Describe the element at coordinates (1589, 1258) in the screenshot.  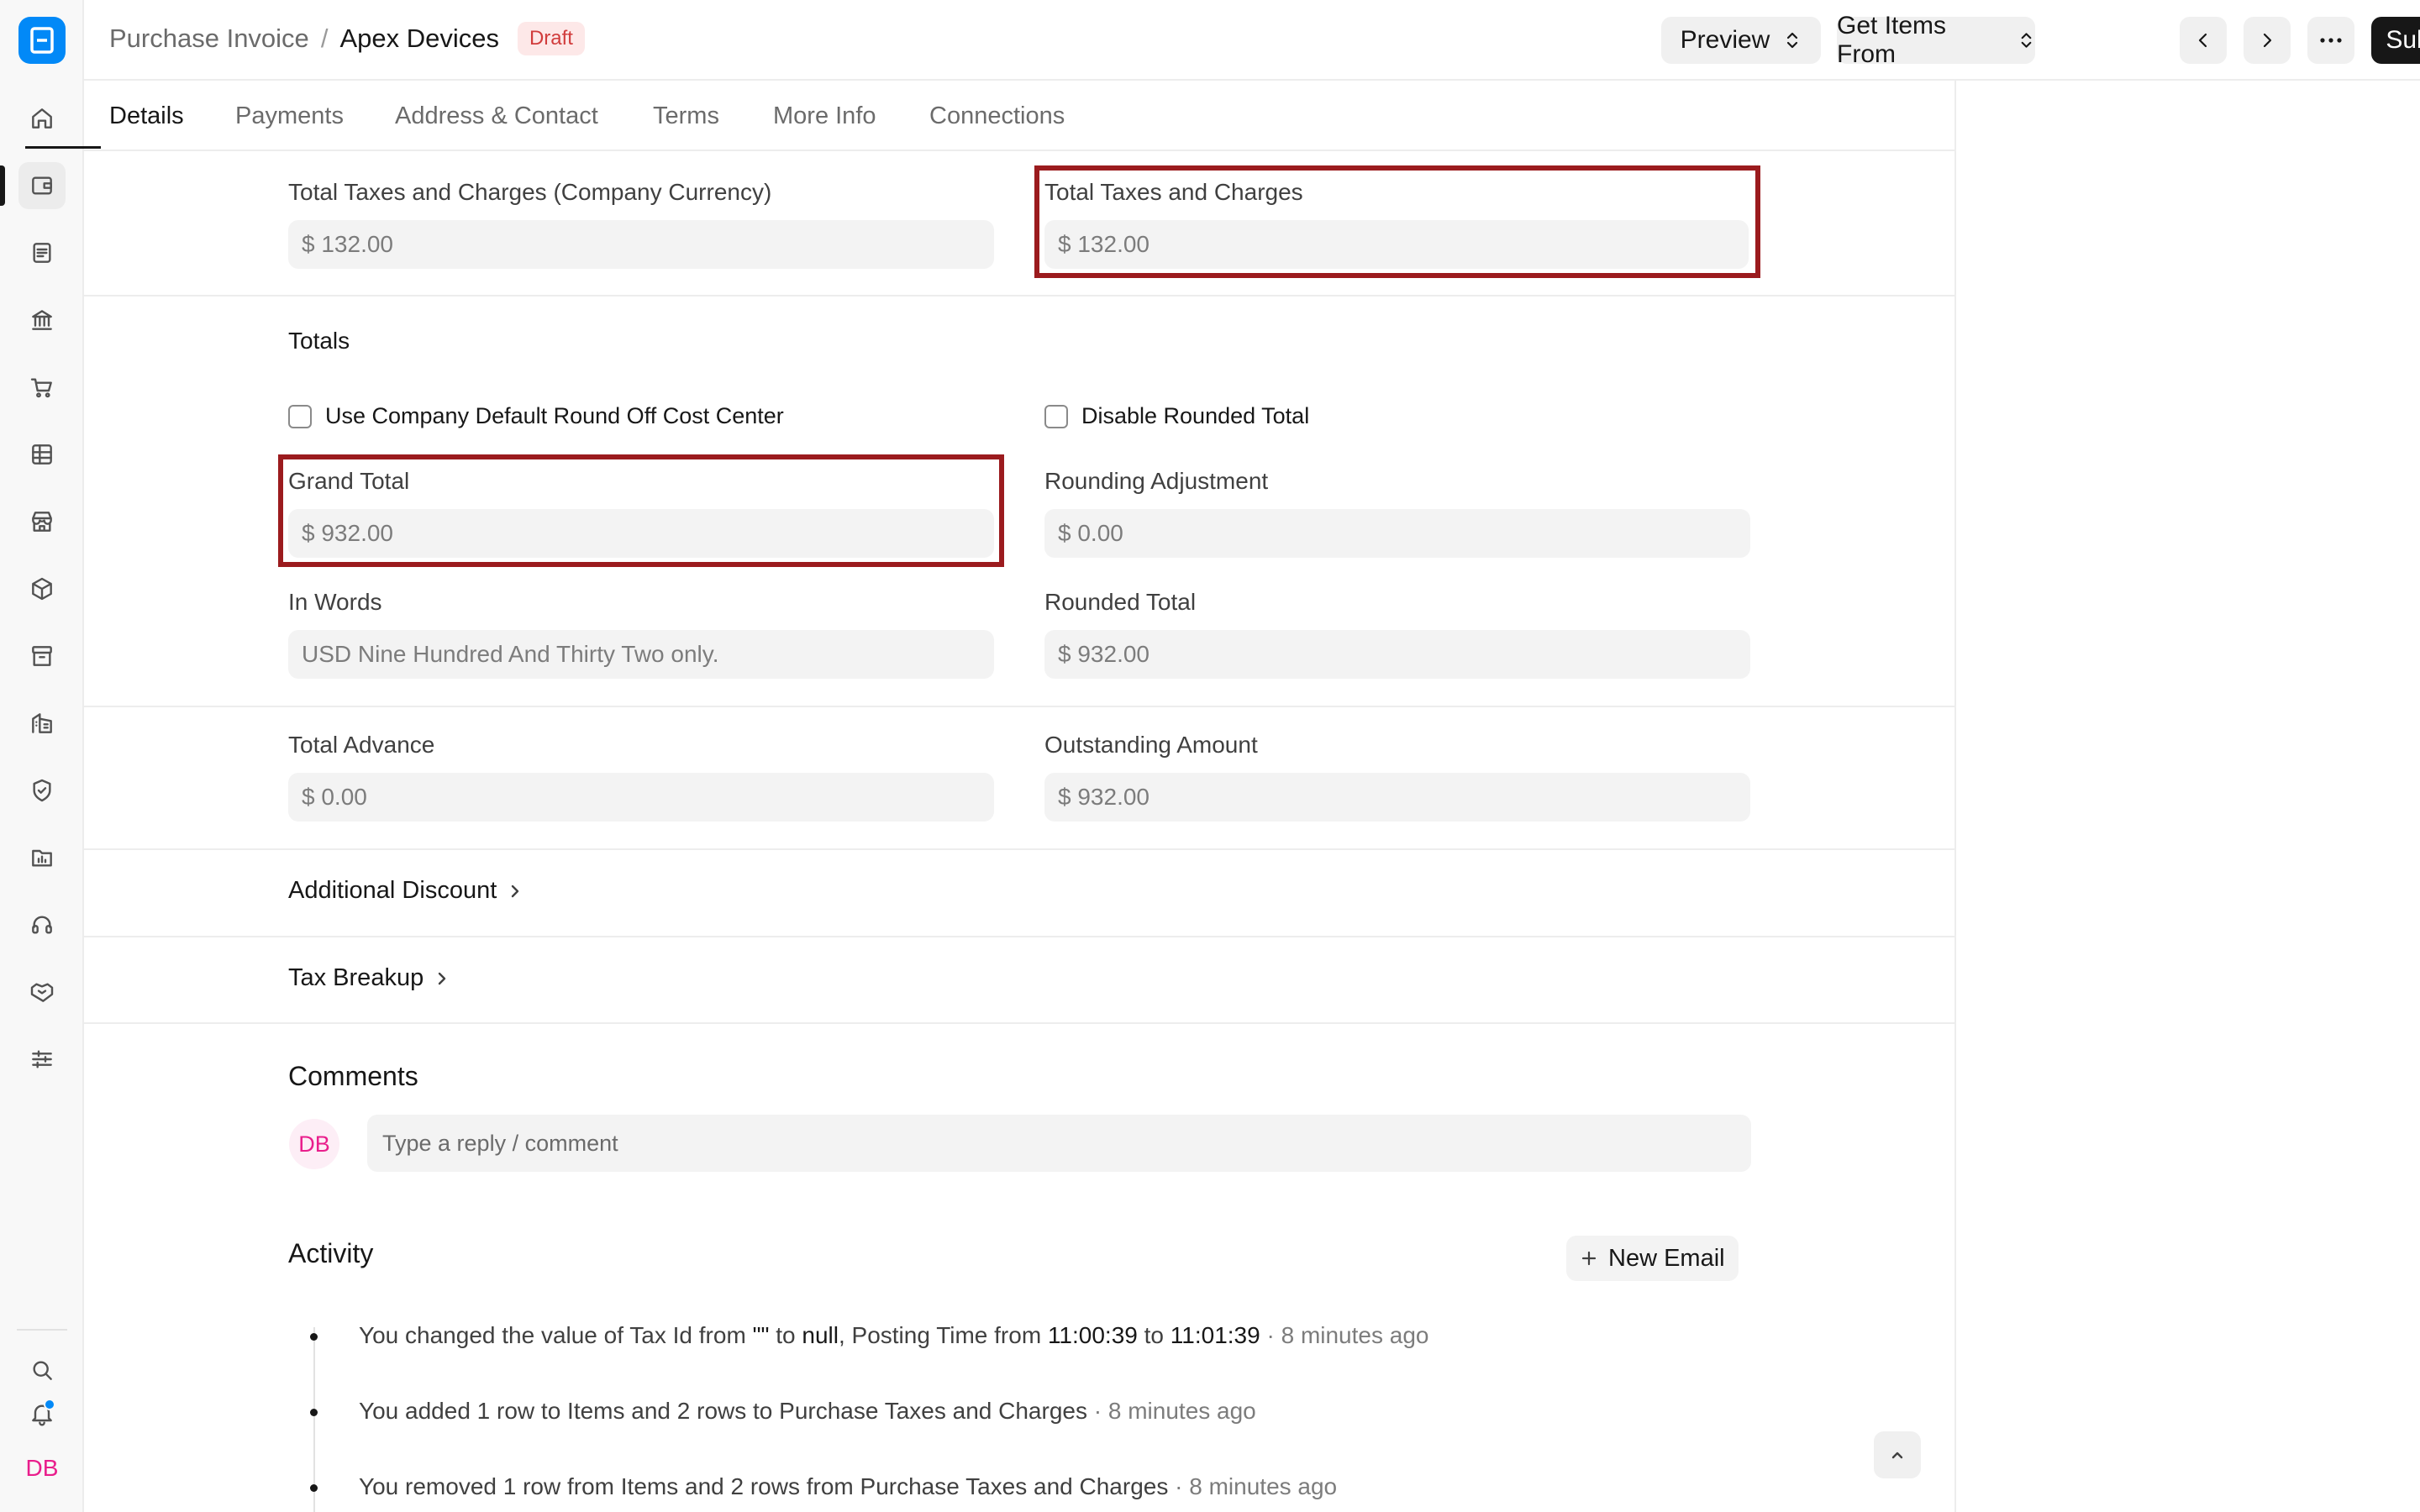
I see `plus-icon` at that location.